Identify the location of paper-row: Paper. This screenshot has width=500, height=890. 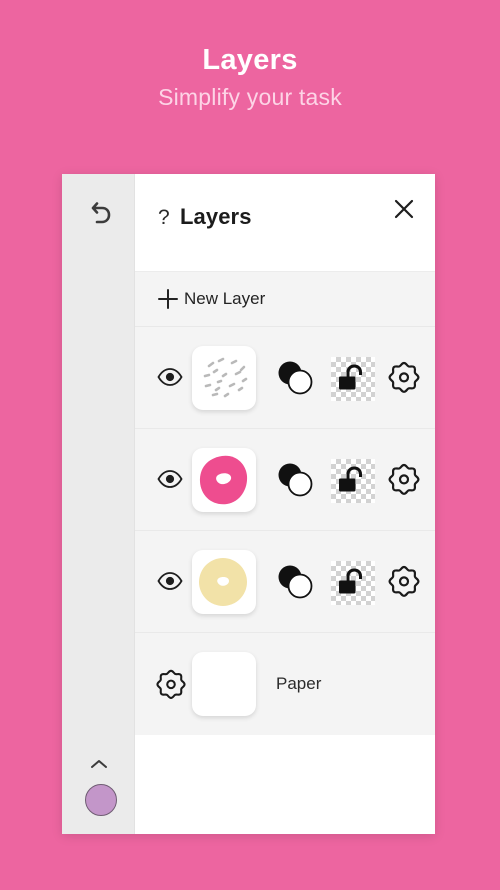
(285, 684).